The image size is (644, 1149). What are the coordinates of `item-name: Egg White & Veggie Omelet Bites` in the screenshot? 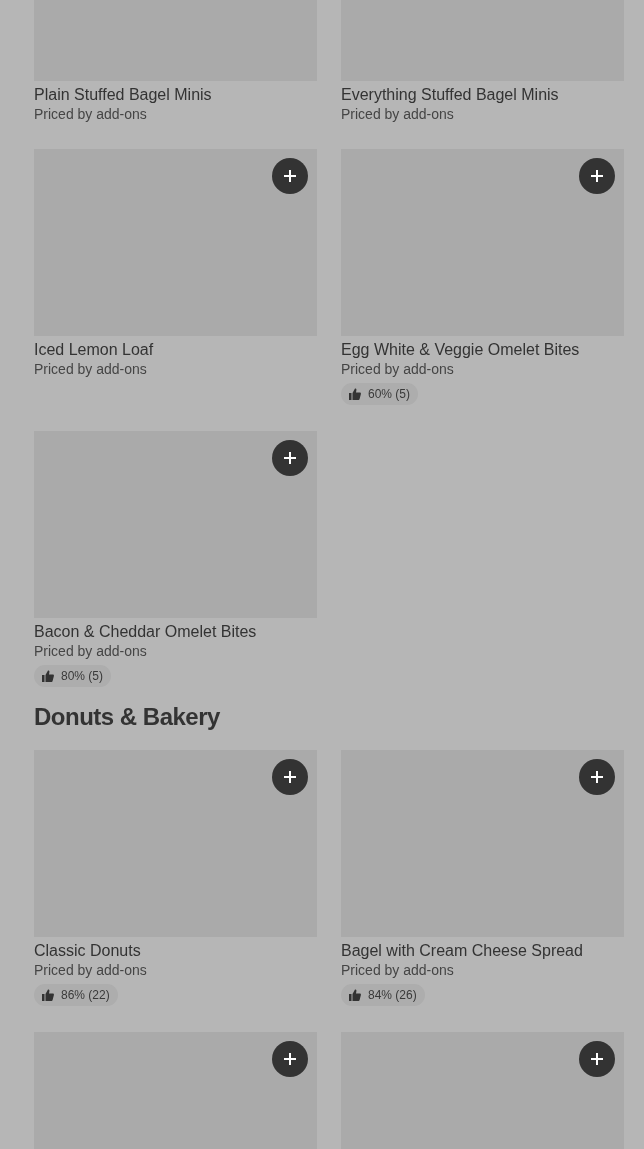 It's located at (461, 350).